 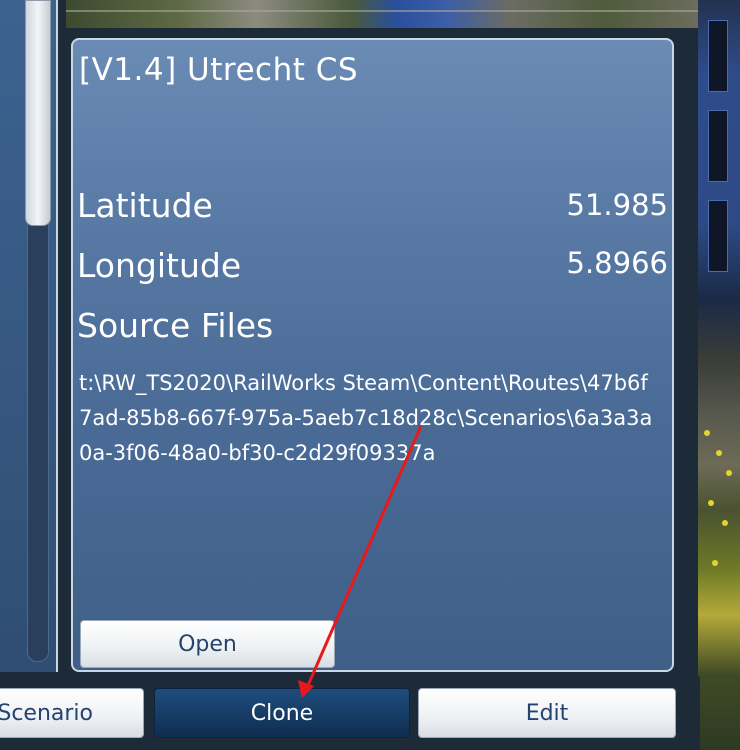 What do you see at coordinates (617, 205) in the screenshot?
I see `latitude-value: 51.985` at bounding box center [617, 205].